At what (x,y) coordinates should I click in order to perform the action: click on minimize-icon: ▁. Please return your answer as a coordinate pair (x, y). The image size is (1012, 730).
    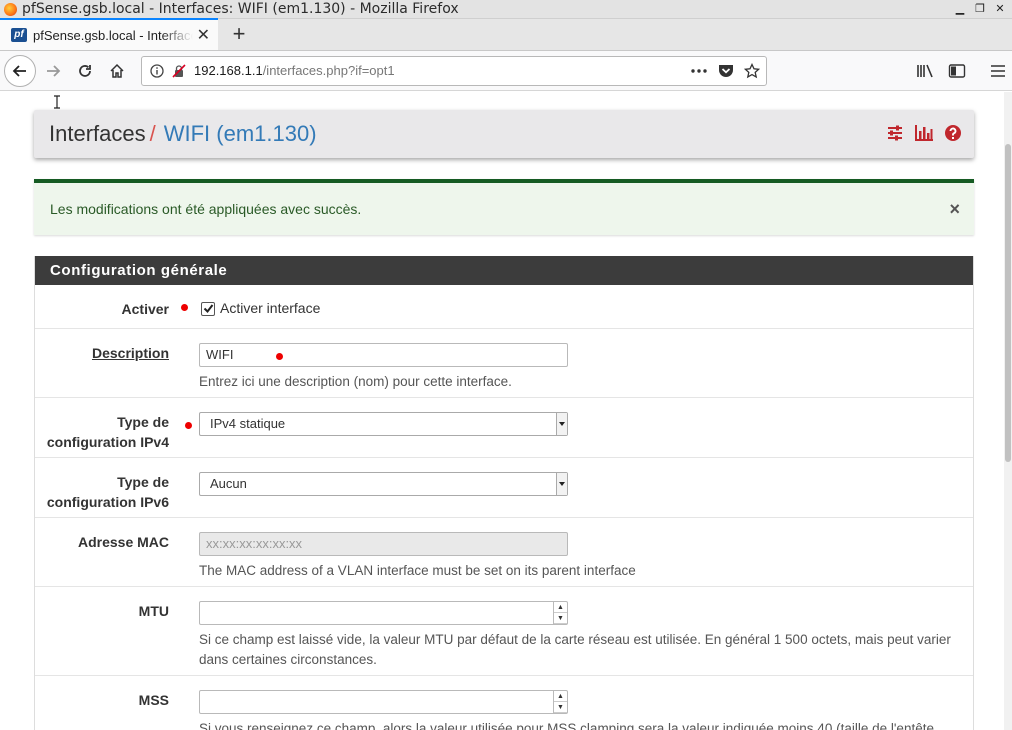
    Looking at the image, I should click on (960, 9).